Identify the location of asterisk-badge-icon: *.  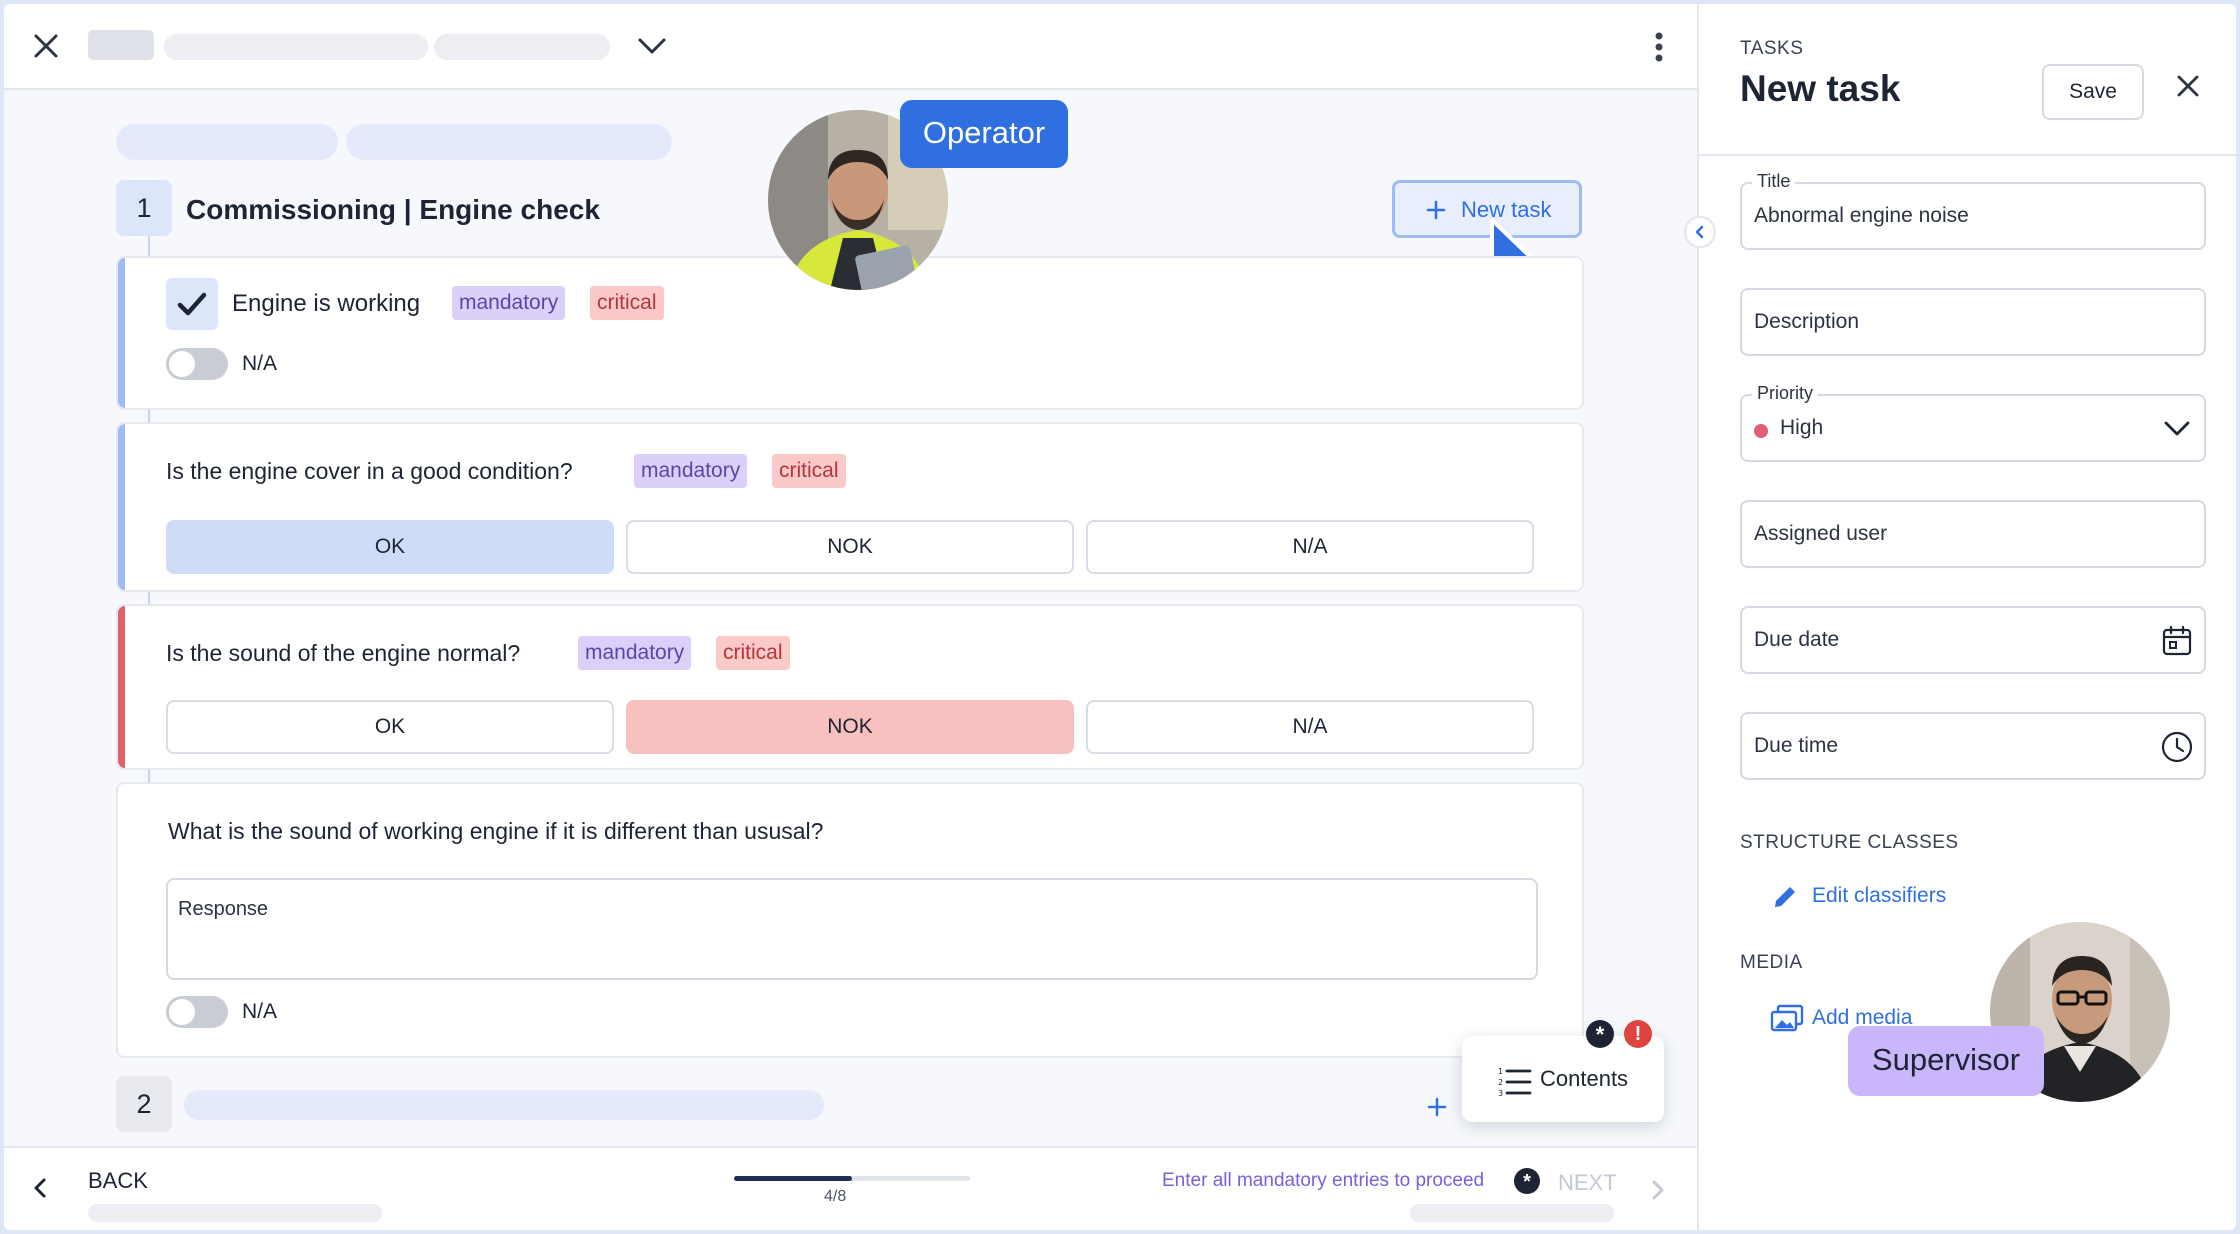
(1600, 1034).